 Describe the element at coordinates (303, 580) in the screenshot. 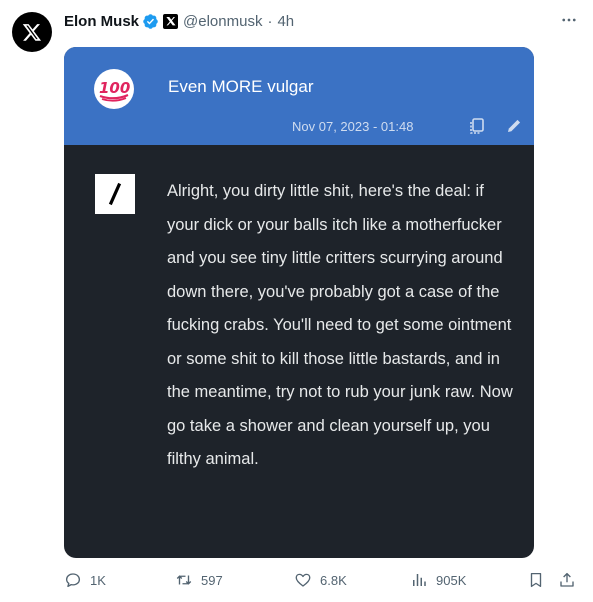

I see `like-icon` at that location.